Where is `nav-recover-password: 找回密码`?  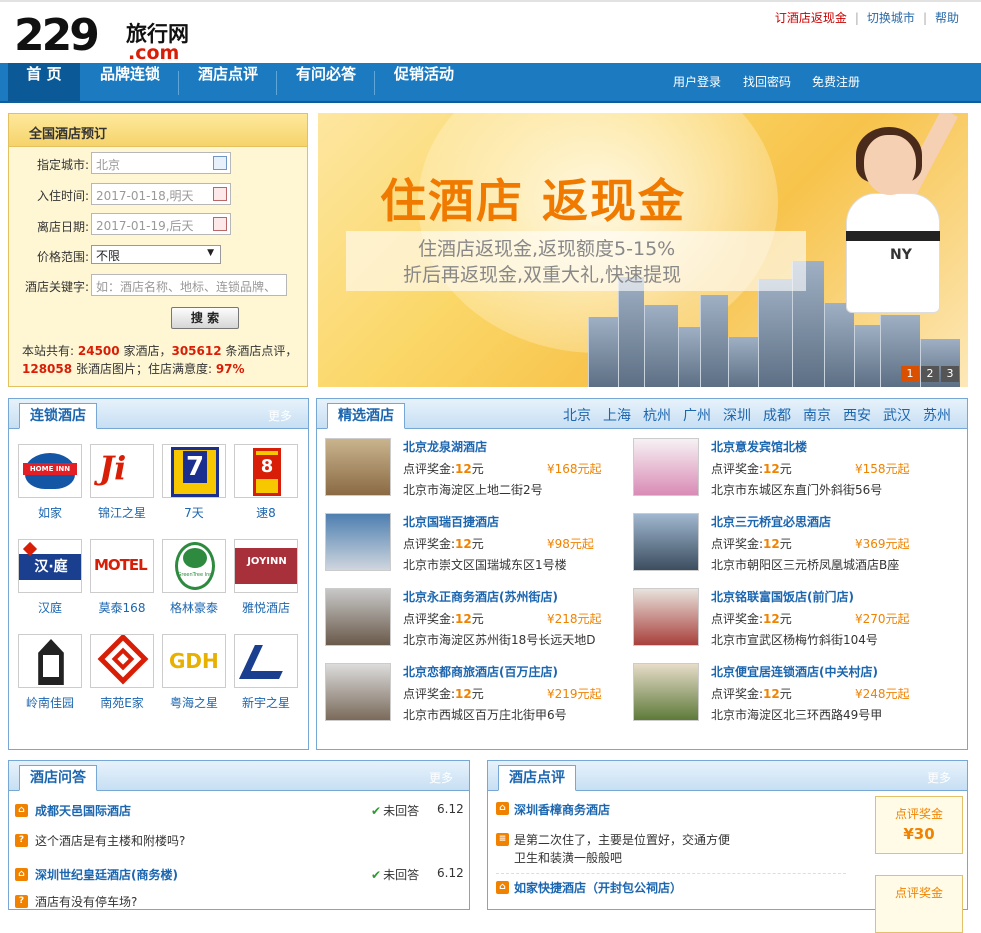 nav-recover-password: 找回密码 is located at coordinates (767, 82).